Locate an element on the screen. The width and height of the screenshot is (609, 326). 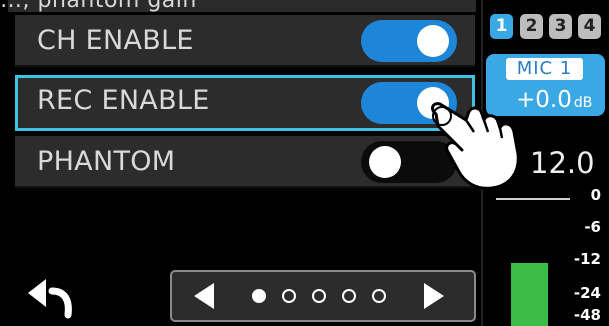
row-label: REC ENABLE is located at coordinates (123, 100).